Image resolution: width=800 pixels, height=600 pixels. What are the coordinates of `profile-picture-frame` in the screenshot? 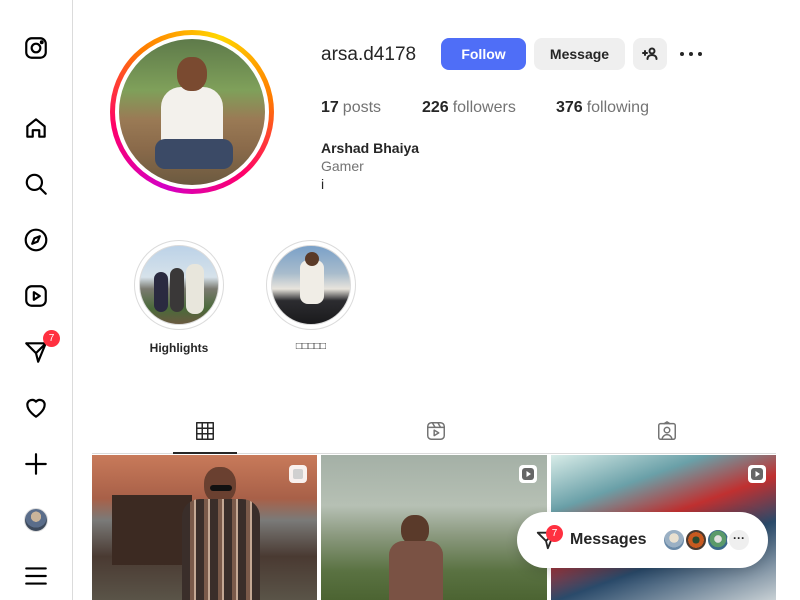 It's located at (192, 112).